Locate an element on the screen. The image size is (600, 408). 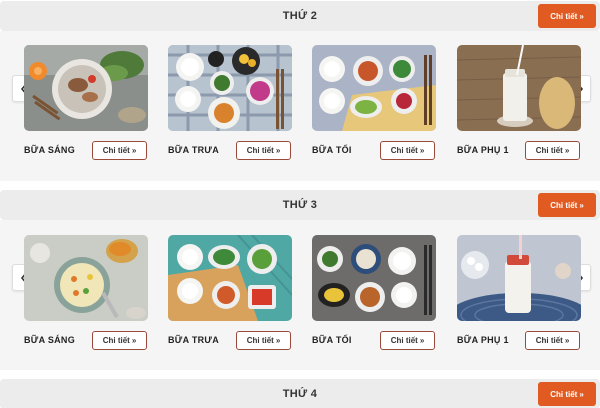
day-header-tuesday: THỨ 3 Chi tiết » is located at coordinates (300, 205).